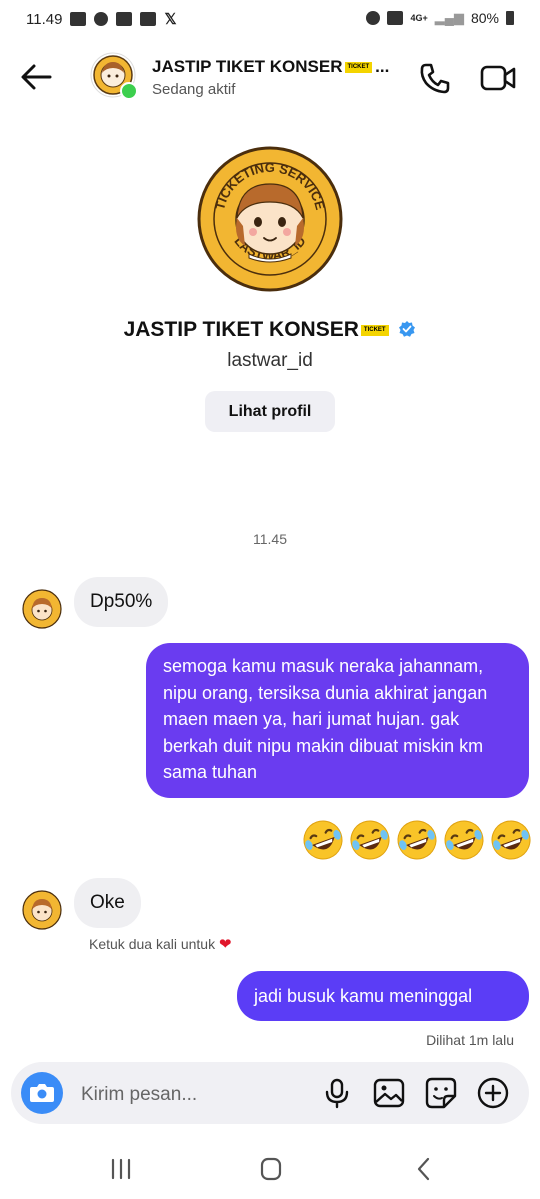 This screenshot has height=1199, width=540. I want to click on message-composer, so click(270, 1093).